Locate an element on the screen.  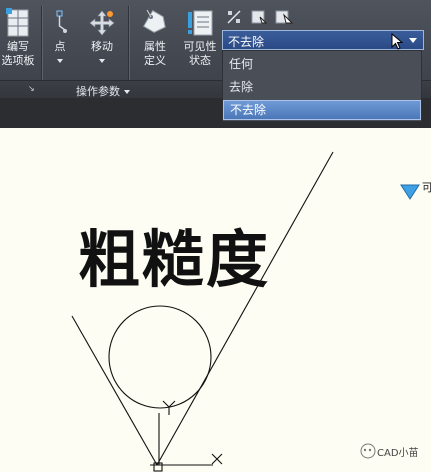
left-slant-line is located at coordinates (114, 390).